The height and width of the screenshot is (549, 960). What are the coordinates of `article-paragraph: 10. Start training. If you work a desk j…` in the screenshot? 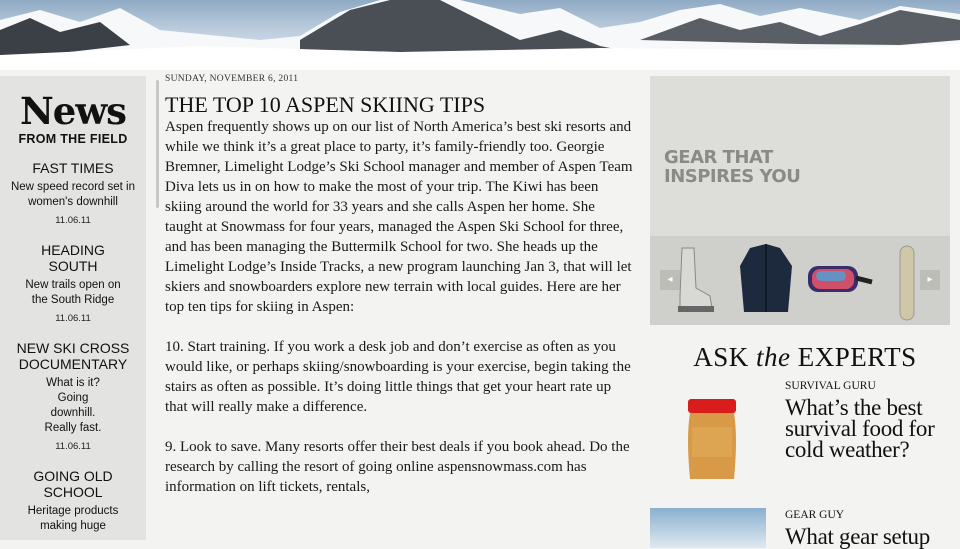 It's located at (398, 377).